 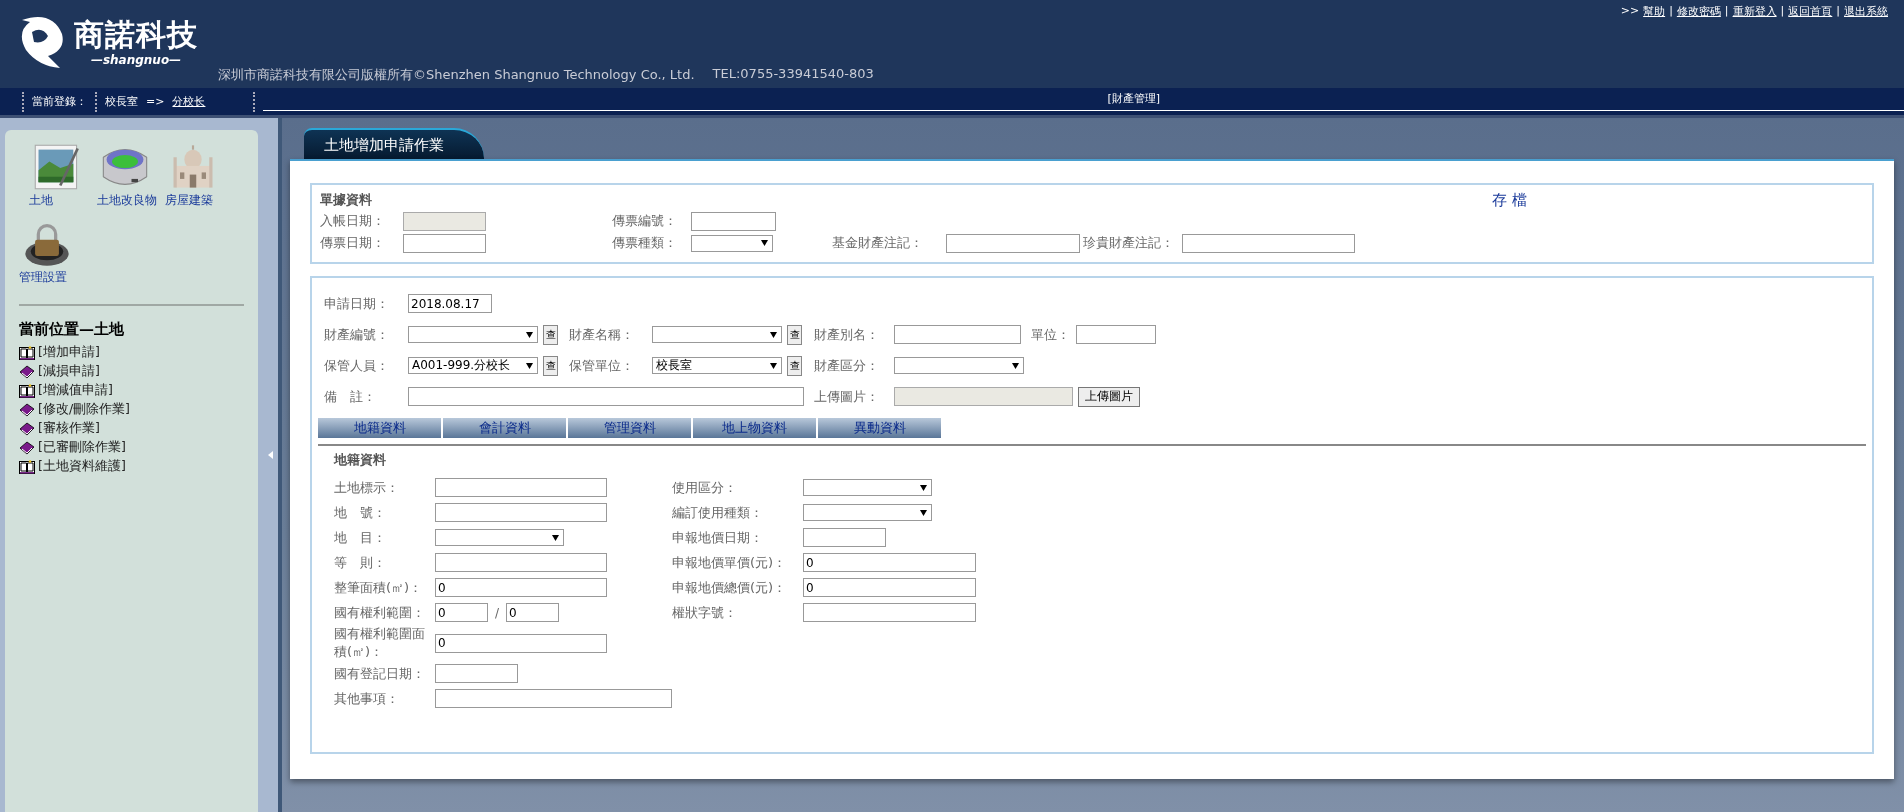 I want to click on field-label: 使用區分：, so click(x=705, y=487).